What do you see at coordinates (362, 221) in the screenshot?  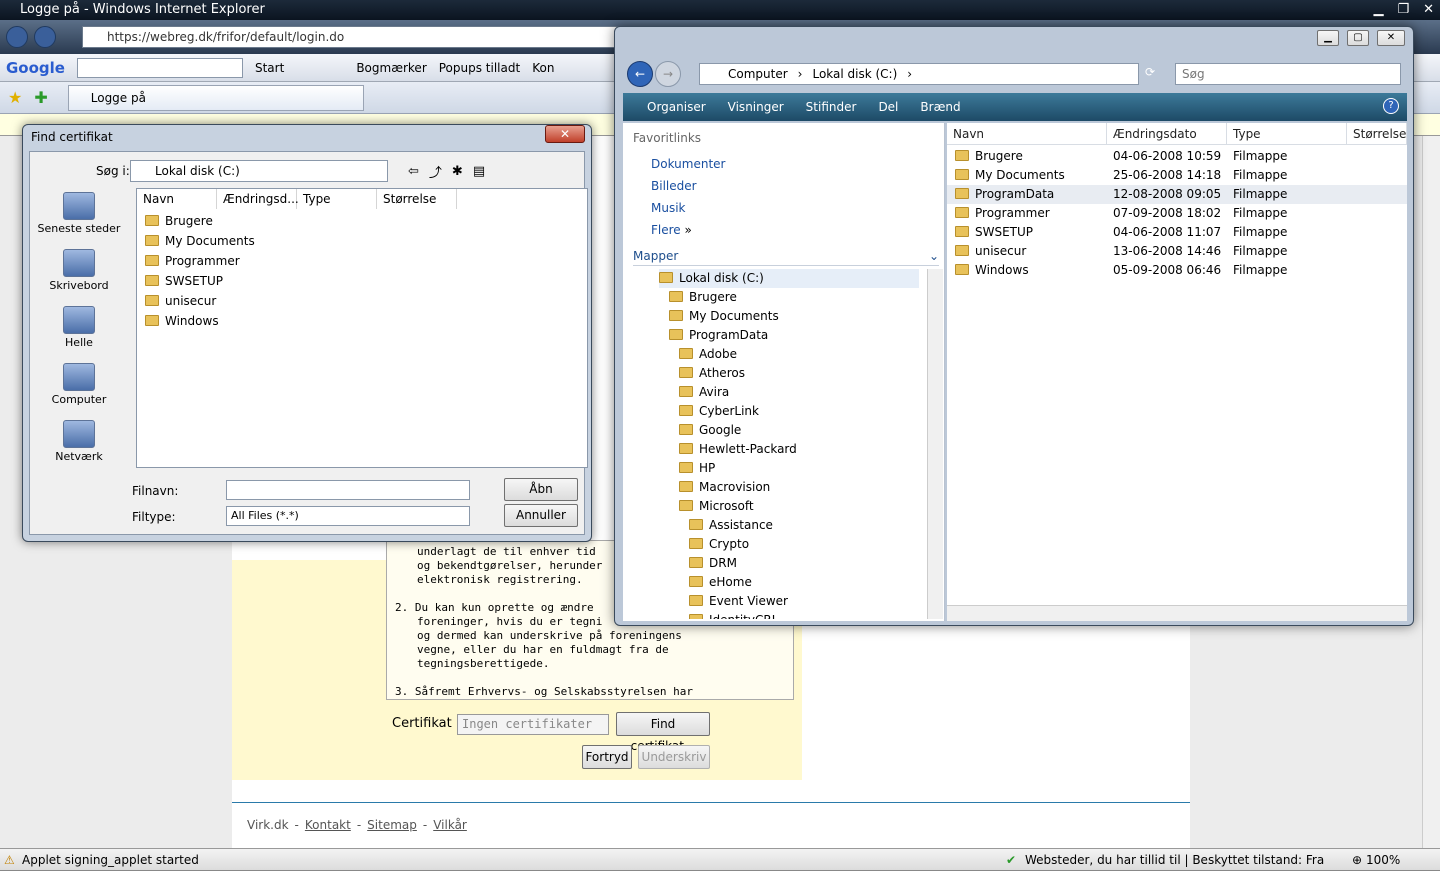 I see `list-item: Brugere` at bounding box center [362, 221].